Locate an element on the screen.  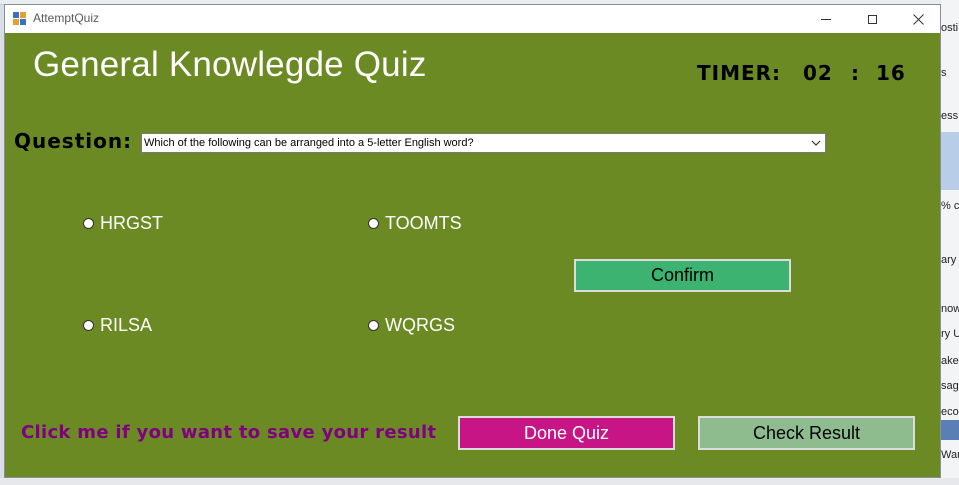
option-label: HRGST is located at coordinates (131, 223).